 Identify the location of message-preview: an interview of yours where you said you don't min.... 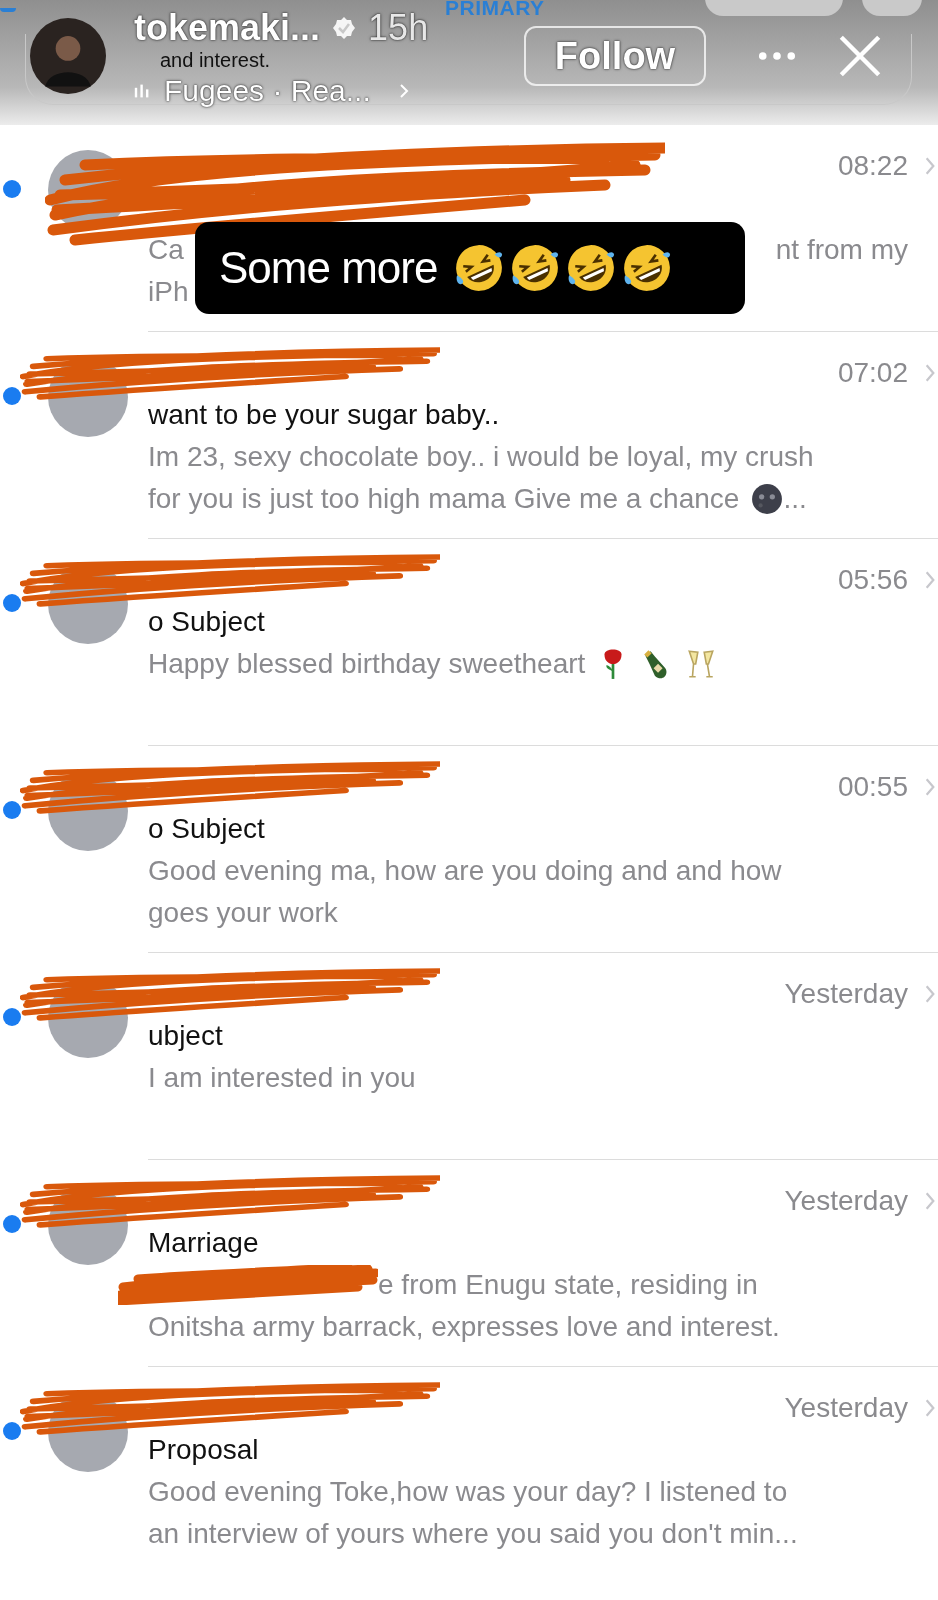
(473, 1534).